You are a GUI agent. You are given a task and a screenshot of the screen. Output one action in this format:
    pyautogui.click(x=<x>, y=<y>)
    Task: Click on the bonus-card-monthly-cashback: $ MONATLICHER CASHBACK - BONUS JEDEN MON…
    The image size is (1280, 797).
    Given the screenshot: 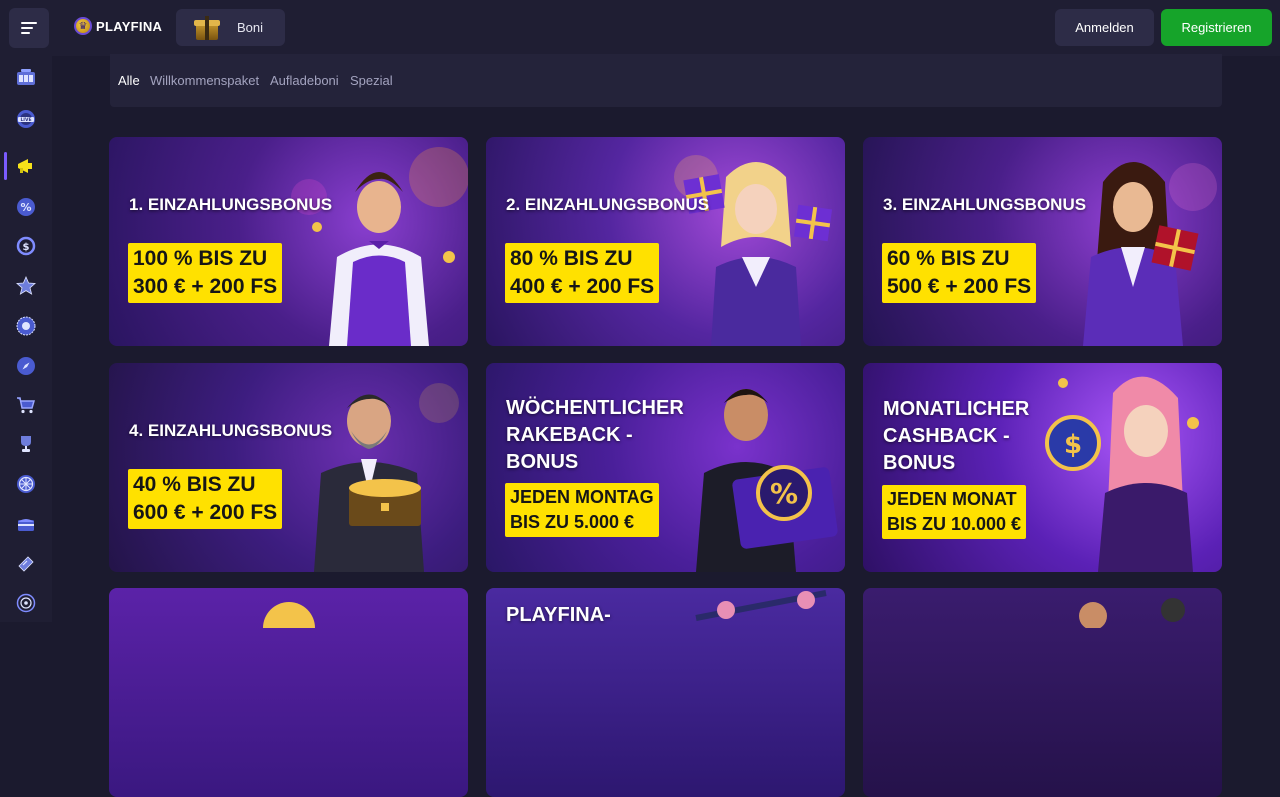 What is the action you would take?
    pyautogui.click(x=1042, y=467)
    